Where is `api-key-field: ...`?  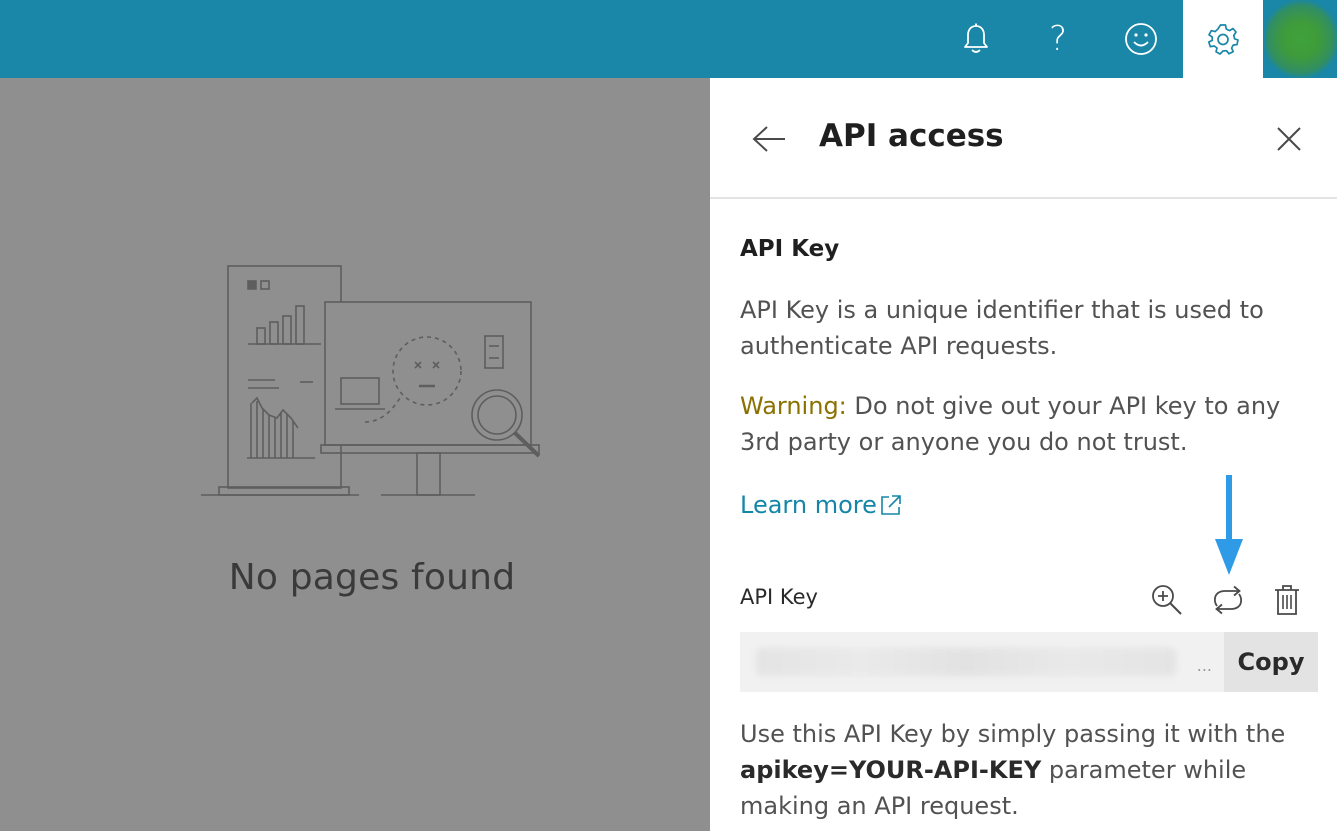 api-key-field: ... is located at coordinates (982, 662).